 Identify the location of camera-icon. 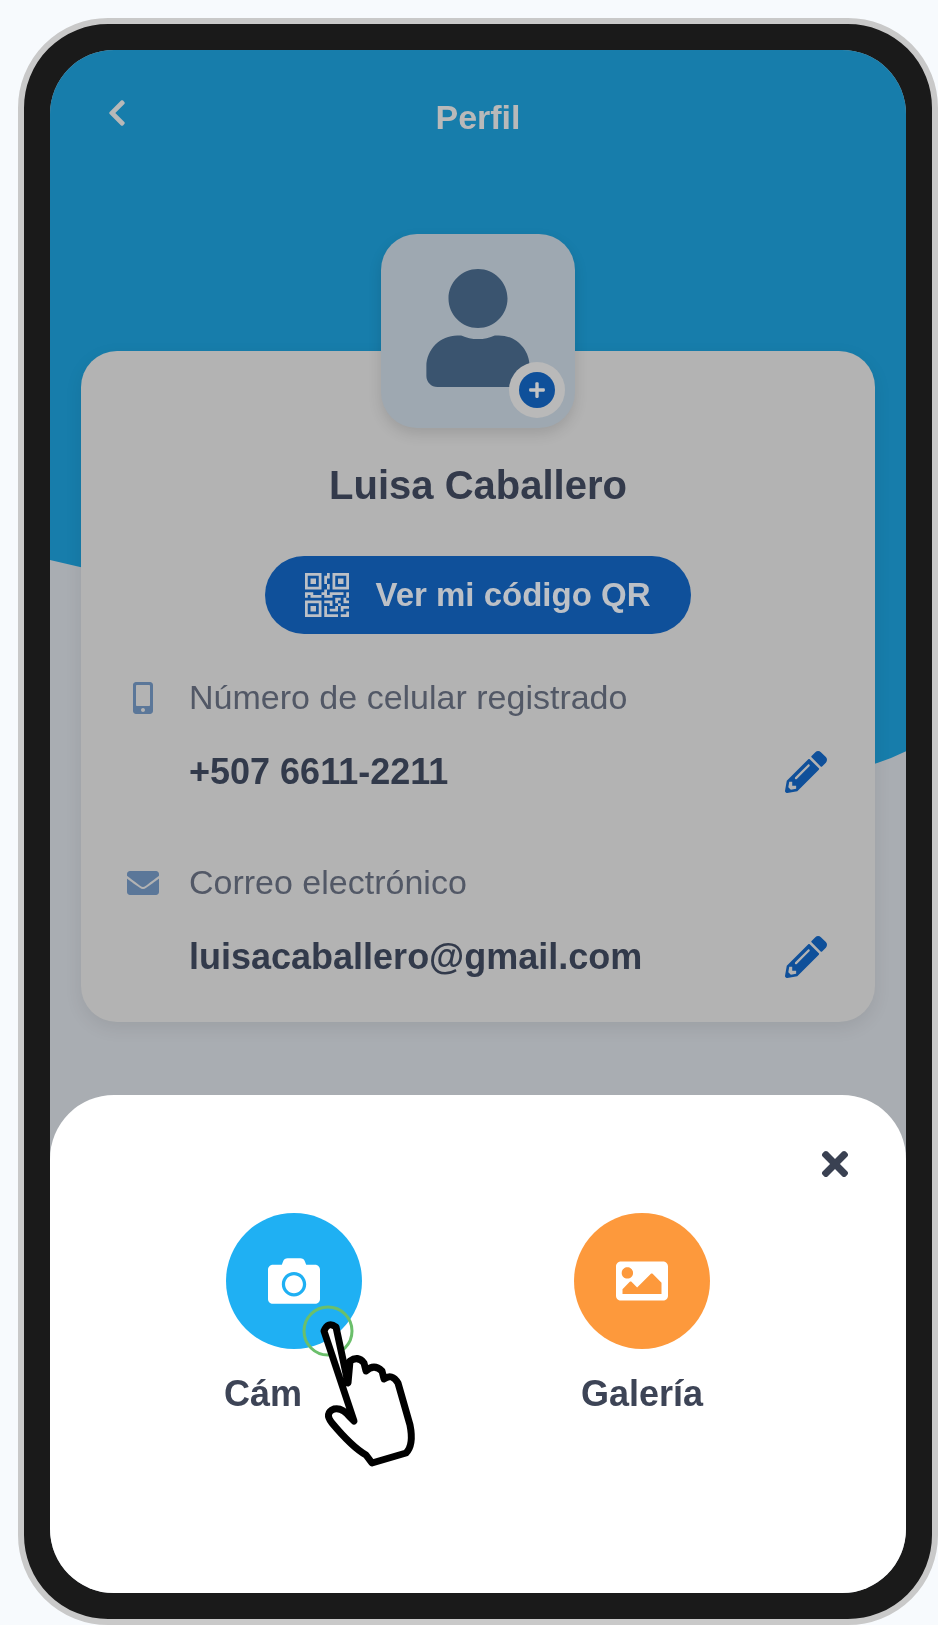
(294, 1281).